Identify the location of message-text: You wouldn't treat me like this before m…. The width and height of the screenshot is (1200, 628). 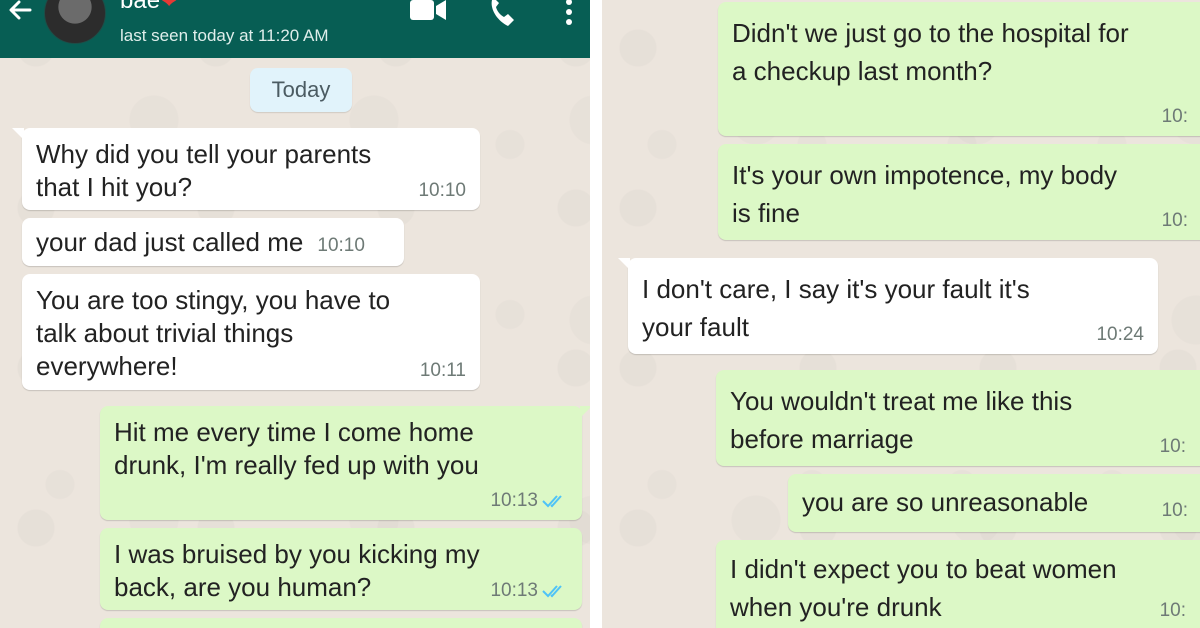
(901, 420).